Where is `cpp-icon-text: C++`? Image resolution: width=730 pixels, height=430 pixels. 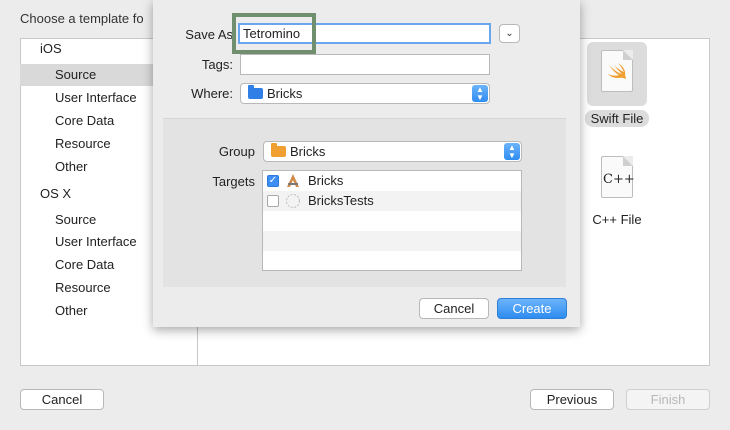 cpp-icon-text: C++ is located at coordinates (619, 179).